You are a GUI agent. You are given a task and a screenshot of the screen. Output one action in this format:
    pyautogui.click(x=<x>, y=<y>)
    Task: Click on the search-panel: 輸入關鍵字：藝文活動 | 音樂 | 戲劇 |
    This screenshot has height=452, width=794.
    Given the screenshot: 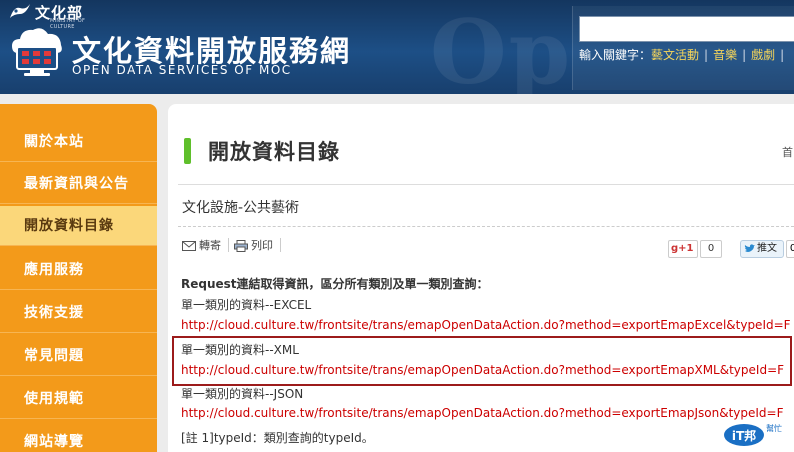 What is the action you would take?
    pyautogui.click(x=683, y=48)
    